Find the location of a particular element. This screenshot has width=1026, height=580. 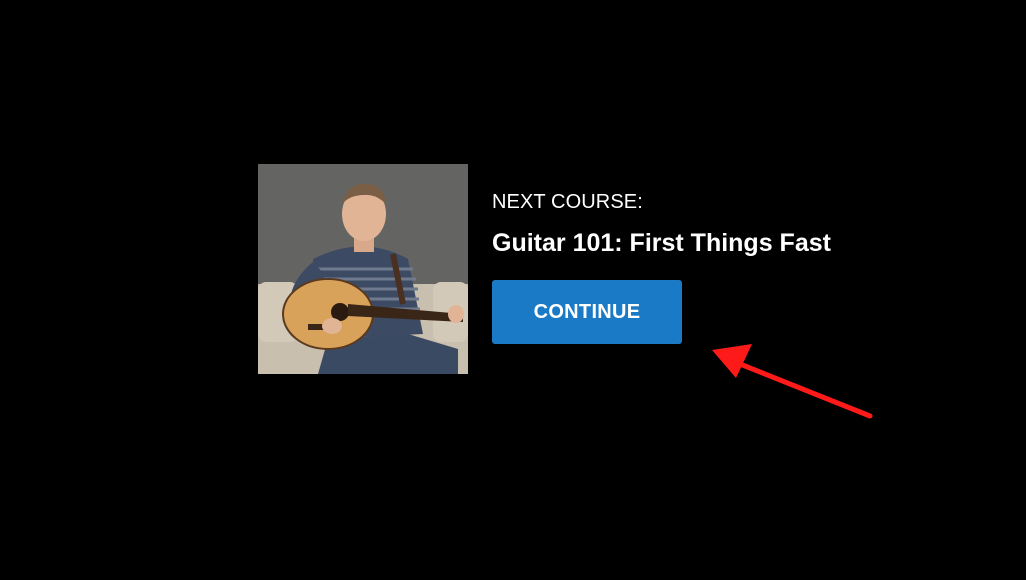

red-arrow-icon is located at coordinates (792, 381).